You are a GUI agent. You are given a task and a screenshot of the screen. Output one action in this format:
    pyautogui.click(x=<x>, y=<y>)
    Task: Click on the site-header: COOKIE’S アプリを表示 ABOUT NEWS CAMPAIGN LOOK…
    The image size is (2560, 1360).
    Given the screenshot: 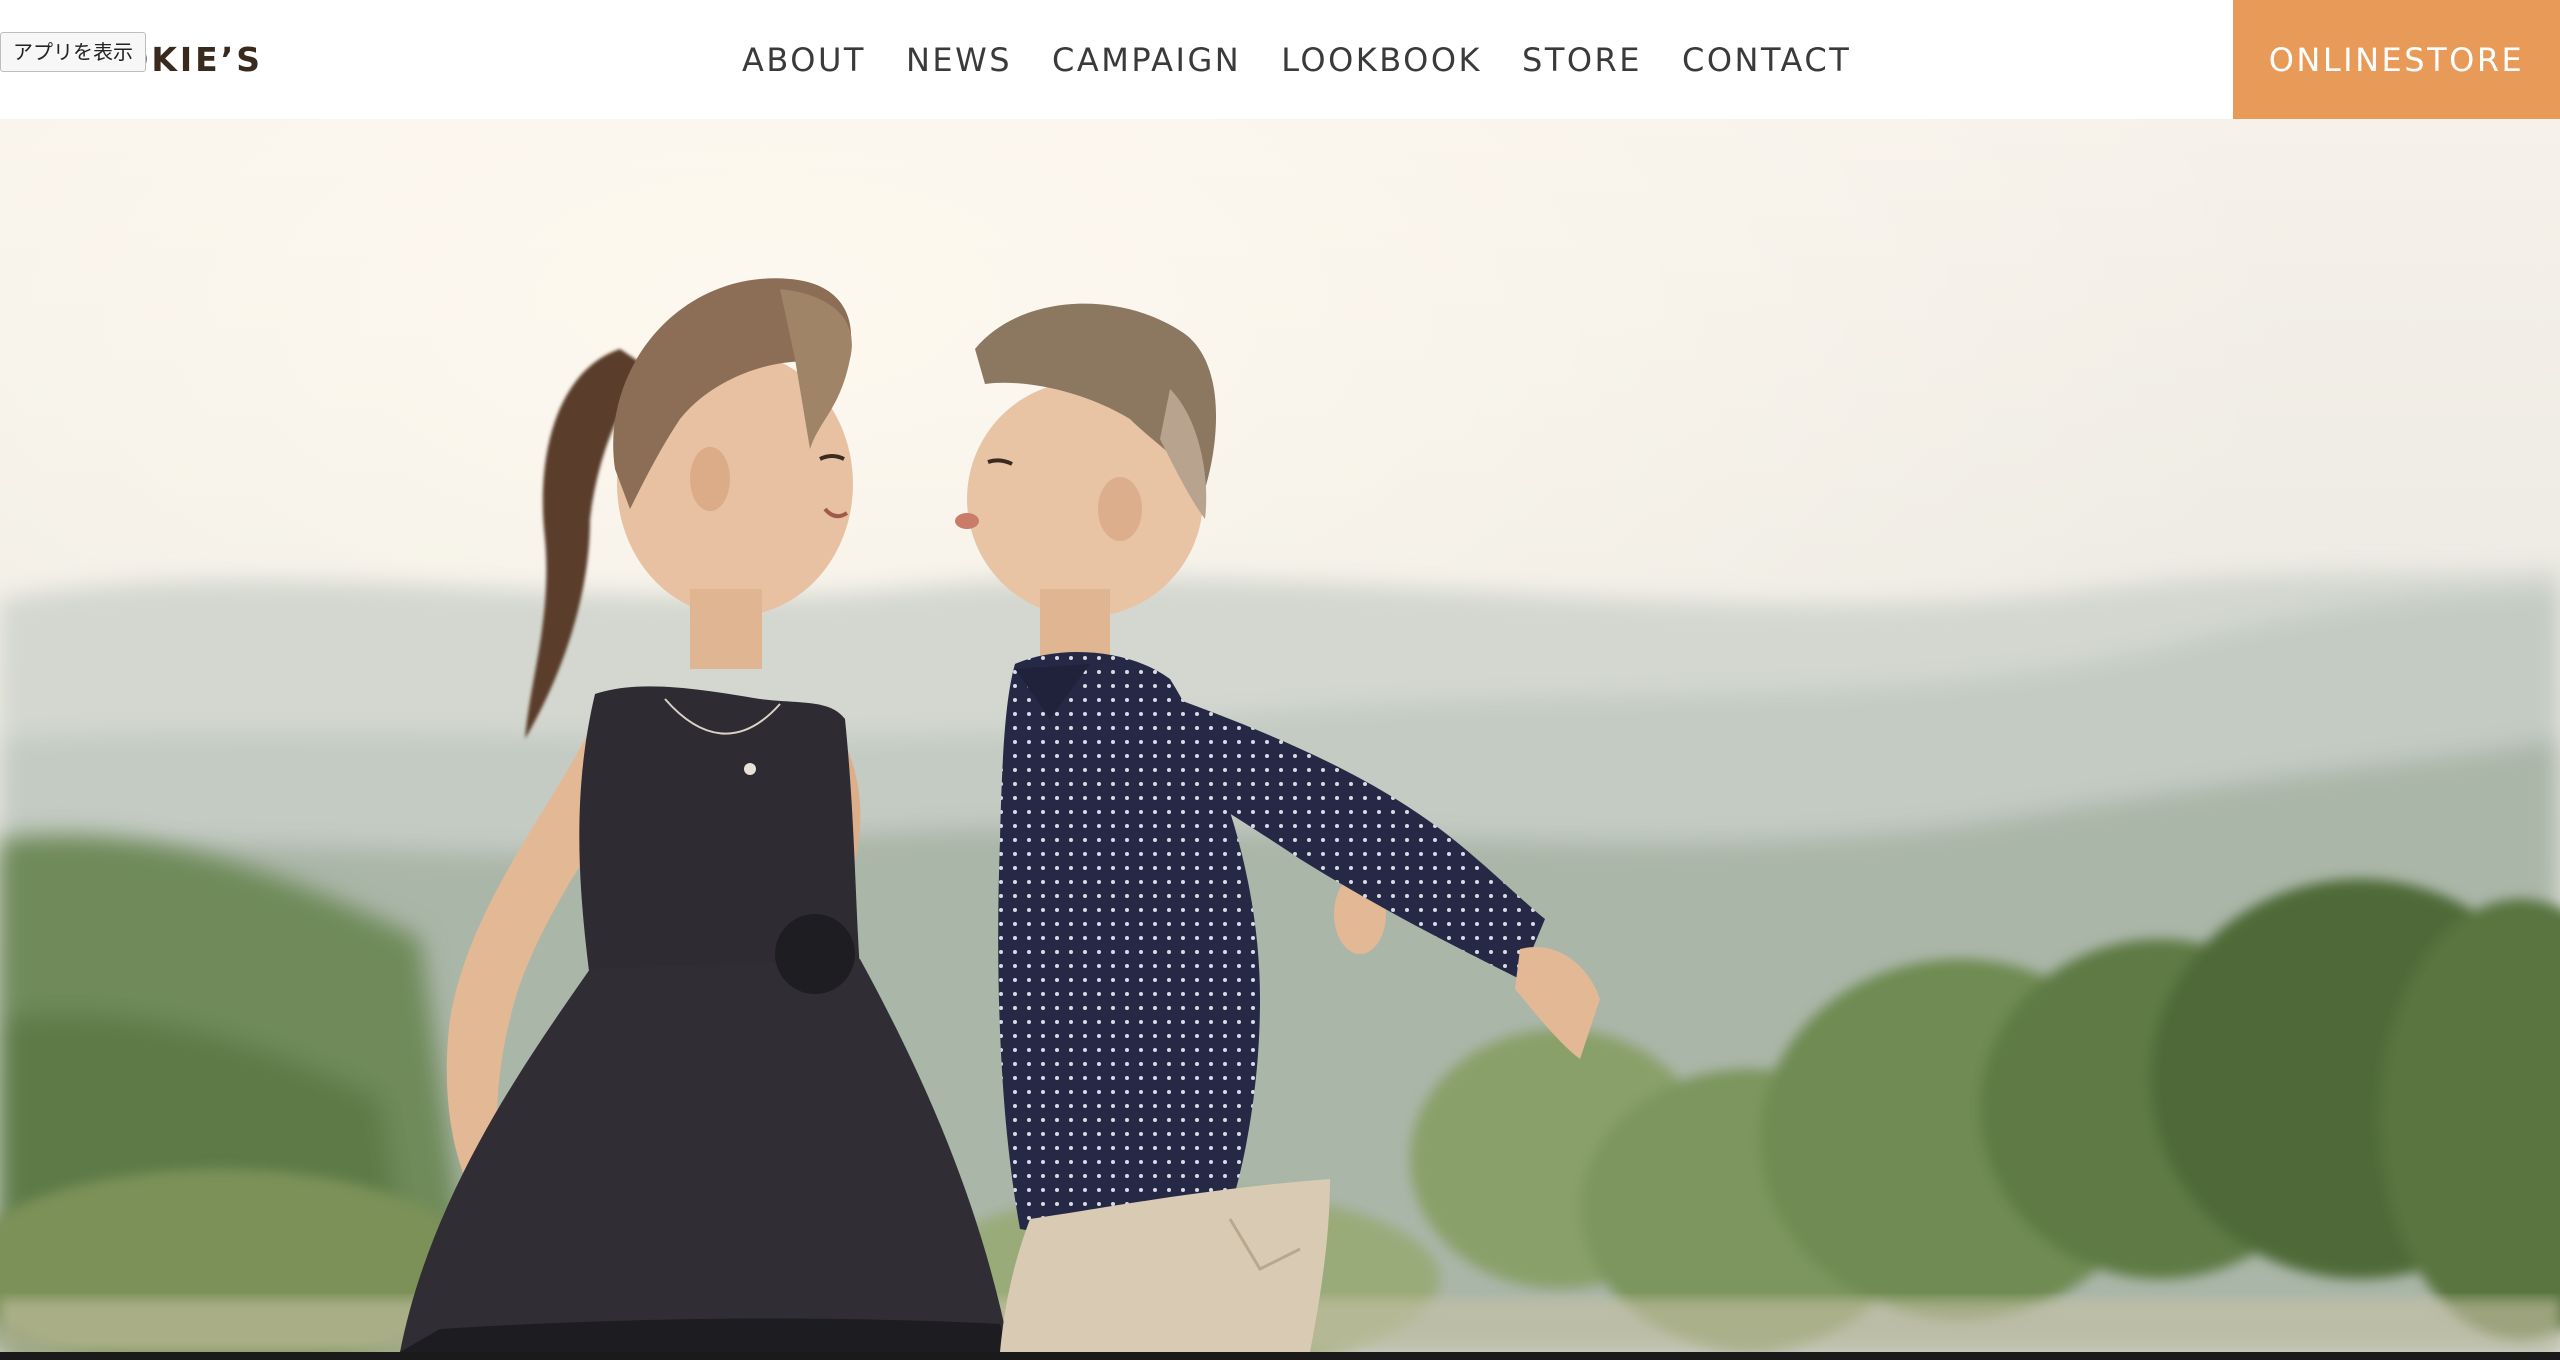 What is the action you would take?
    pyautogui.click(x=1280, y=59)
    